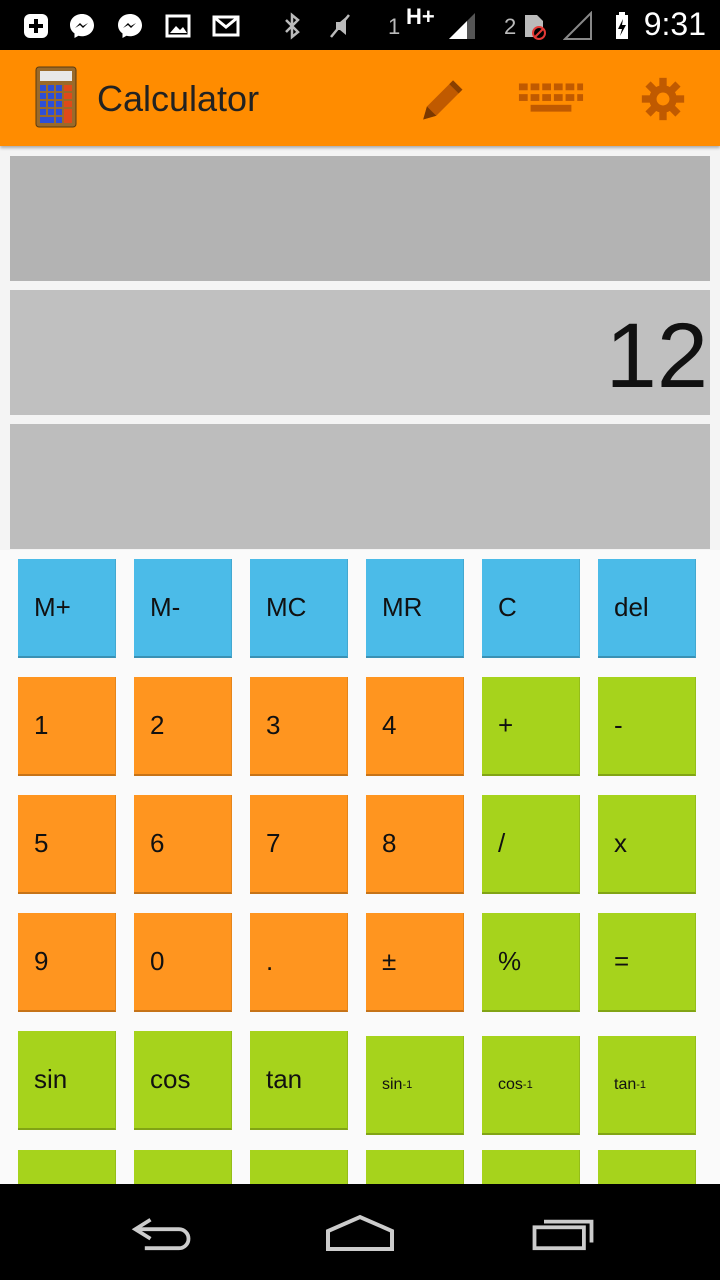  I want to click on arcsin-superscript: -1, so click(407, 1084).